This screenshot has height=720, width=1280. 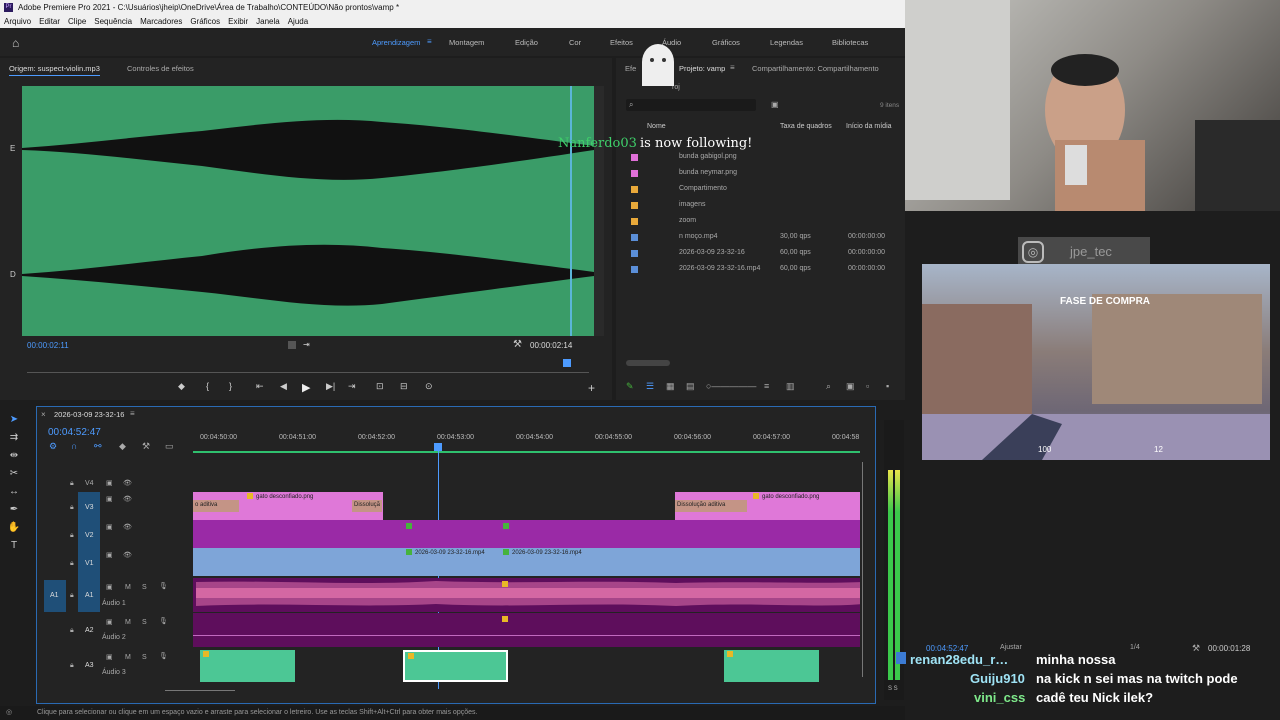 What do you see at coordinates (268, 21) in the screenshot?
I see `menu-janela: Janela` at bounding box center [268, 21].